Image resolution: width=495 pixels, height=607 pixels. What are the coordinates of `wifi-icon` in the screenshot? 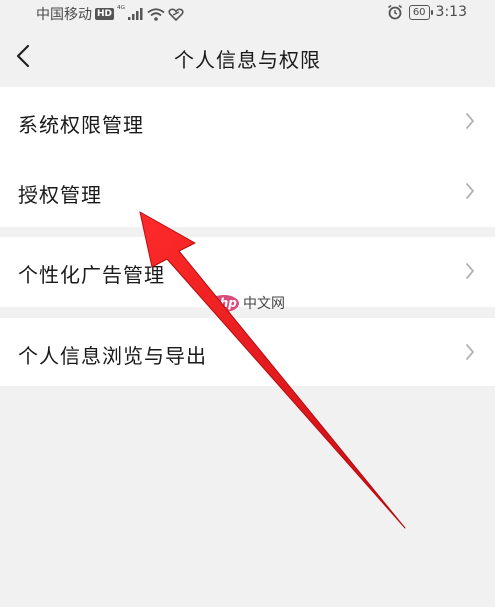 It's located at (156, 14).